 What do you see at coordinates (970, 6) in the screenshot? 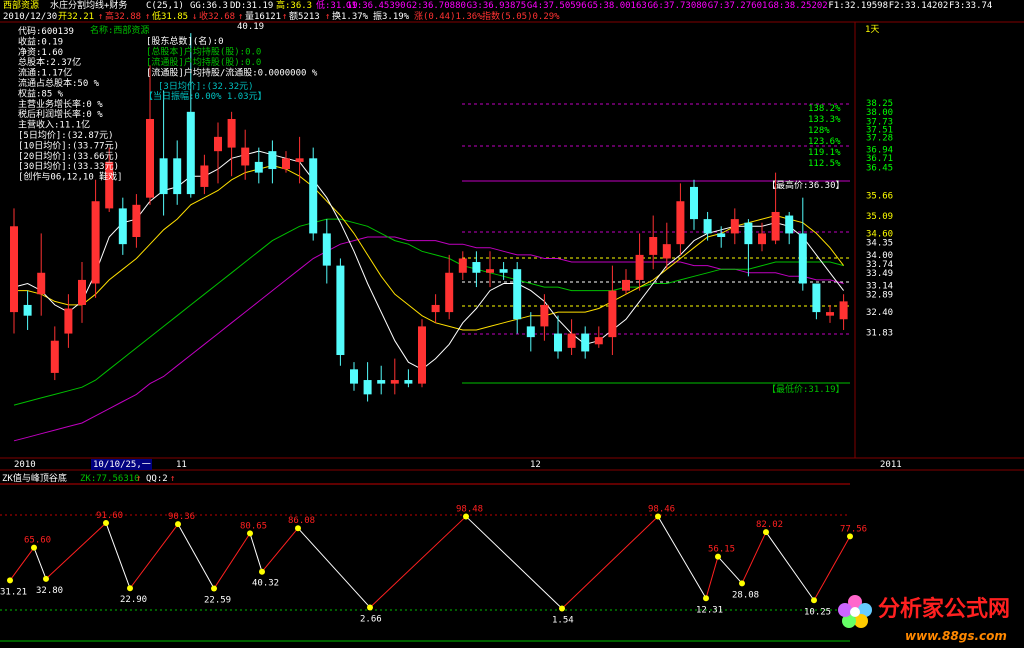
I see `g-level: F3:33.74` at bounding box center [970, 6].